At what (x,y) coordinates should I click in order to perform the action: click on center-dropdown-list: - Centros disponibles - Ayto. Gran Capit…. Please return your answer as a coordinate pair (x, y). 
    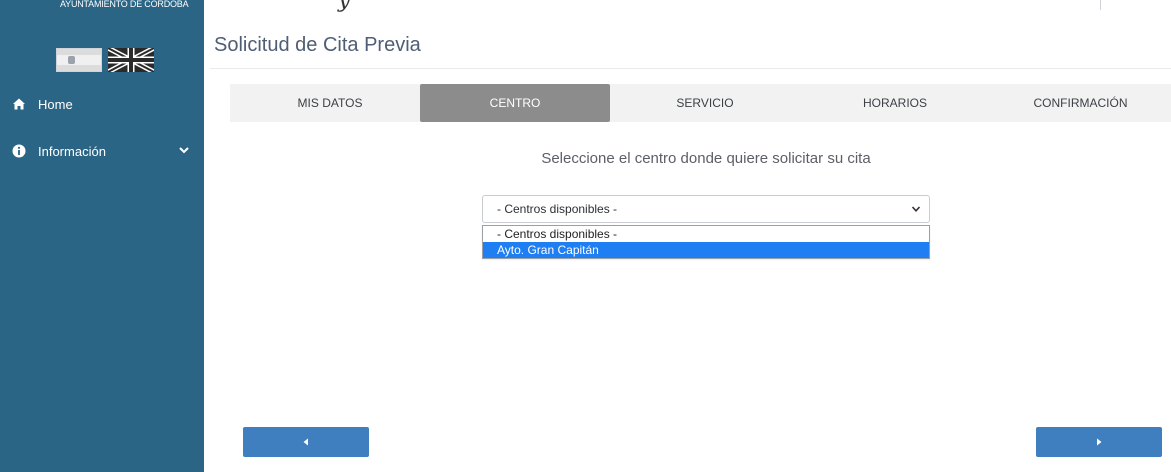
    Looking at the image, I should click on (706, 242).